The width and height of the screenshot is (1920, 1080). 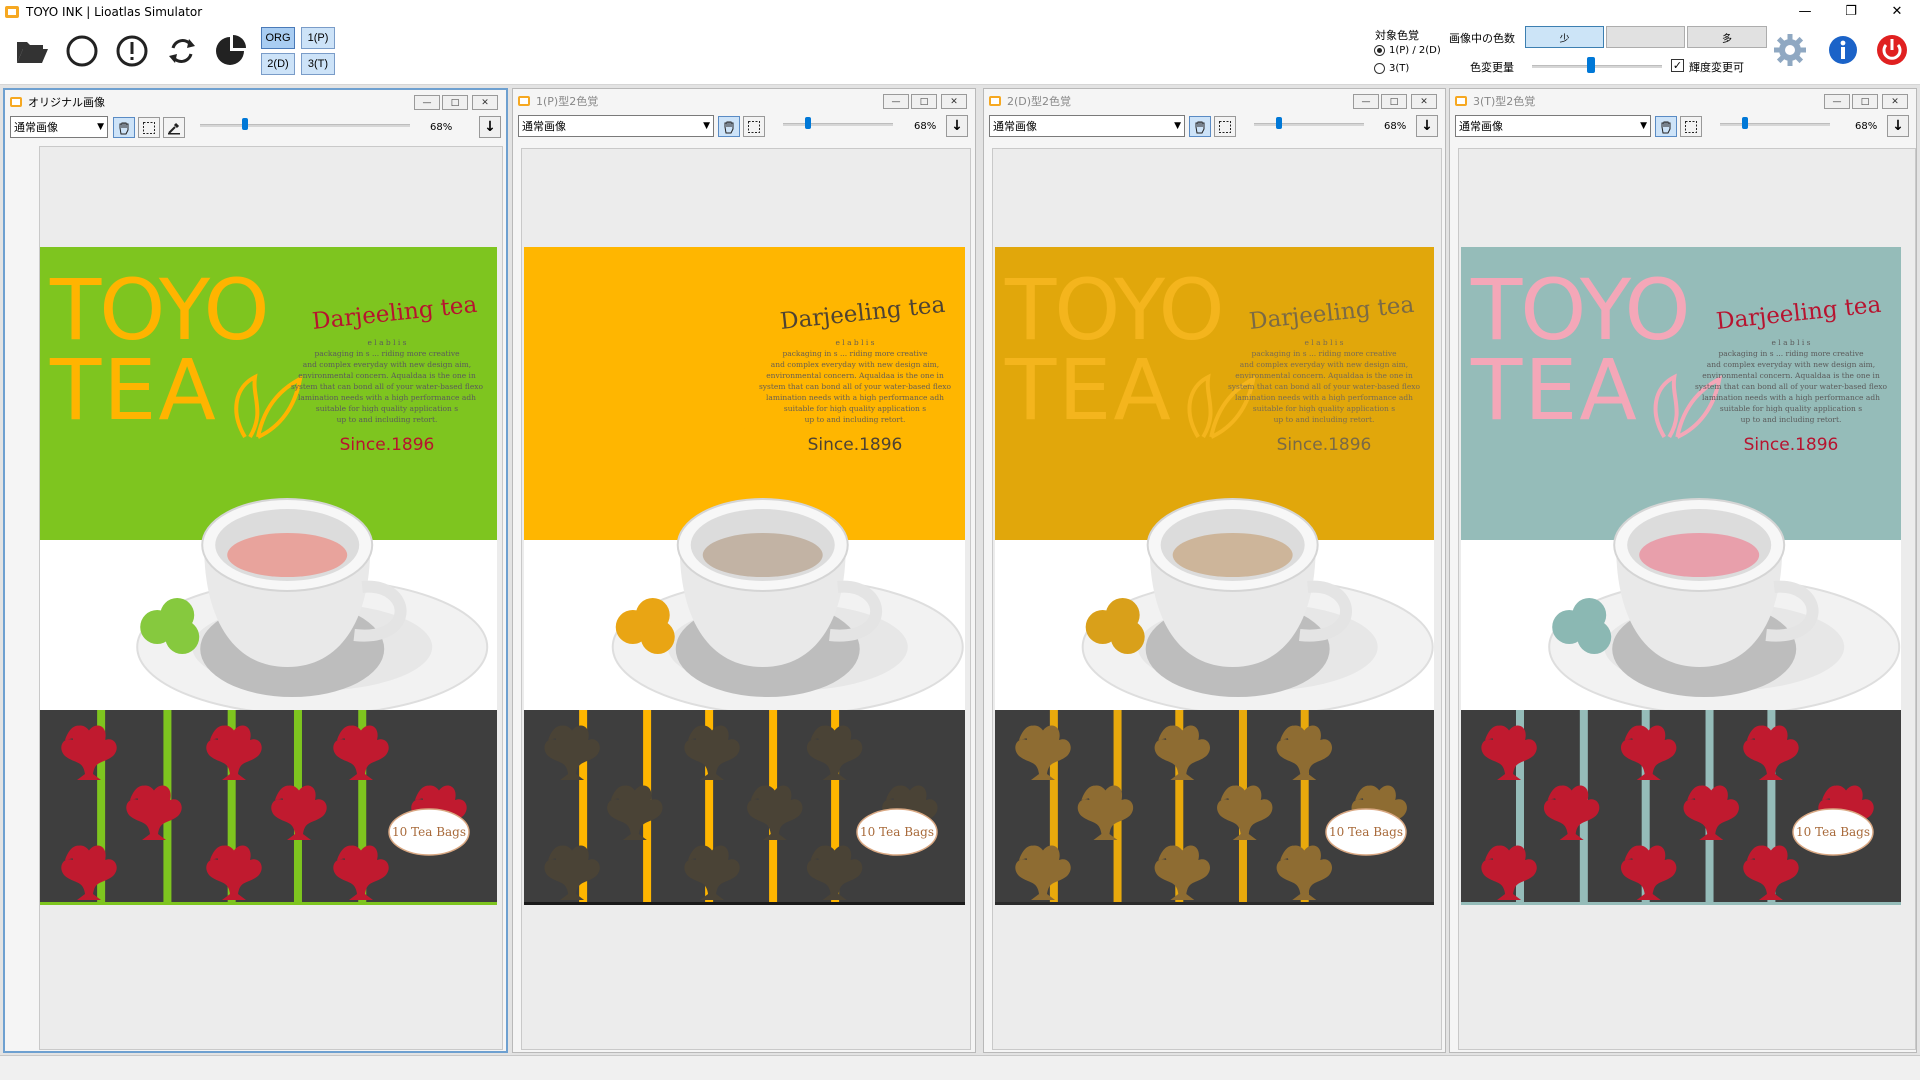 What do you see at coordinates (1892, 50) in the screenshot?
I see `power-icon` at bounding box center [1892, 50].